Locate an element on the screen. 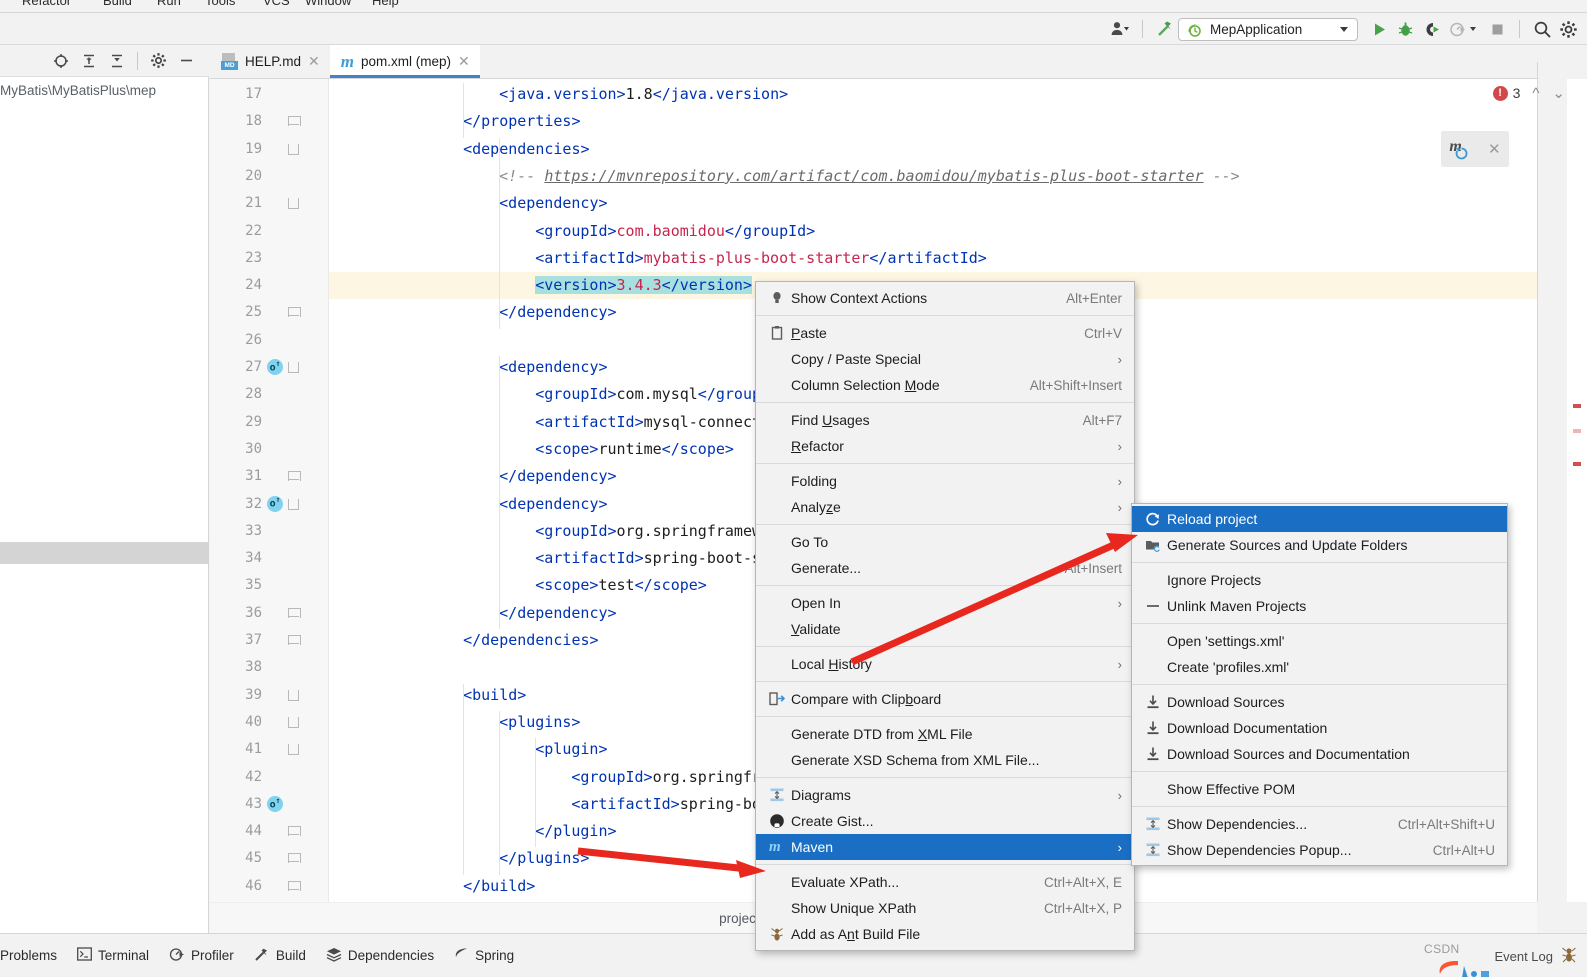 Image resolution: width=1587 pixels, height=977 pixels. code-line: <groupId>com.baomidou</groupId> is located at coordinates (572, 231).